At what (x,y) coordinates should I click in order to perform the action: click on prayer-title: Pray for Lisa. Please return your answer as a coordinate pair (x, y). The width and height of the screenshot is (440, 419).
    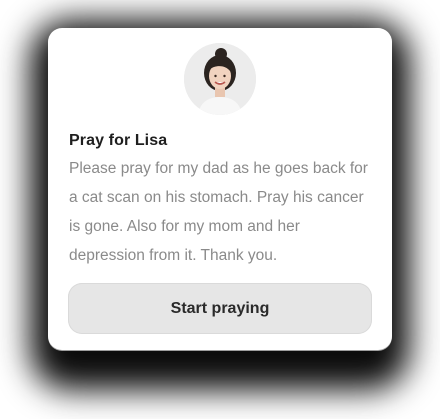
    Looking at the image, I should click on (118, 140).